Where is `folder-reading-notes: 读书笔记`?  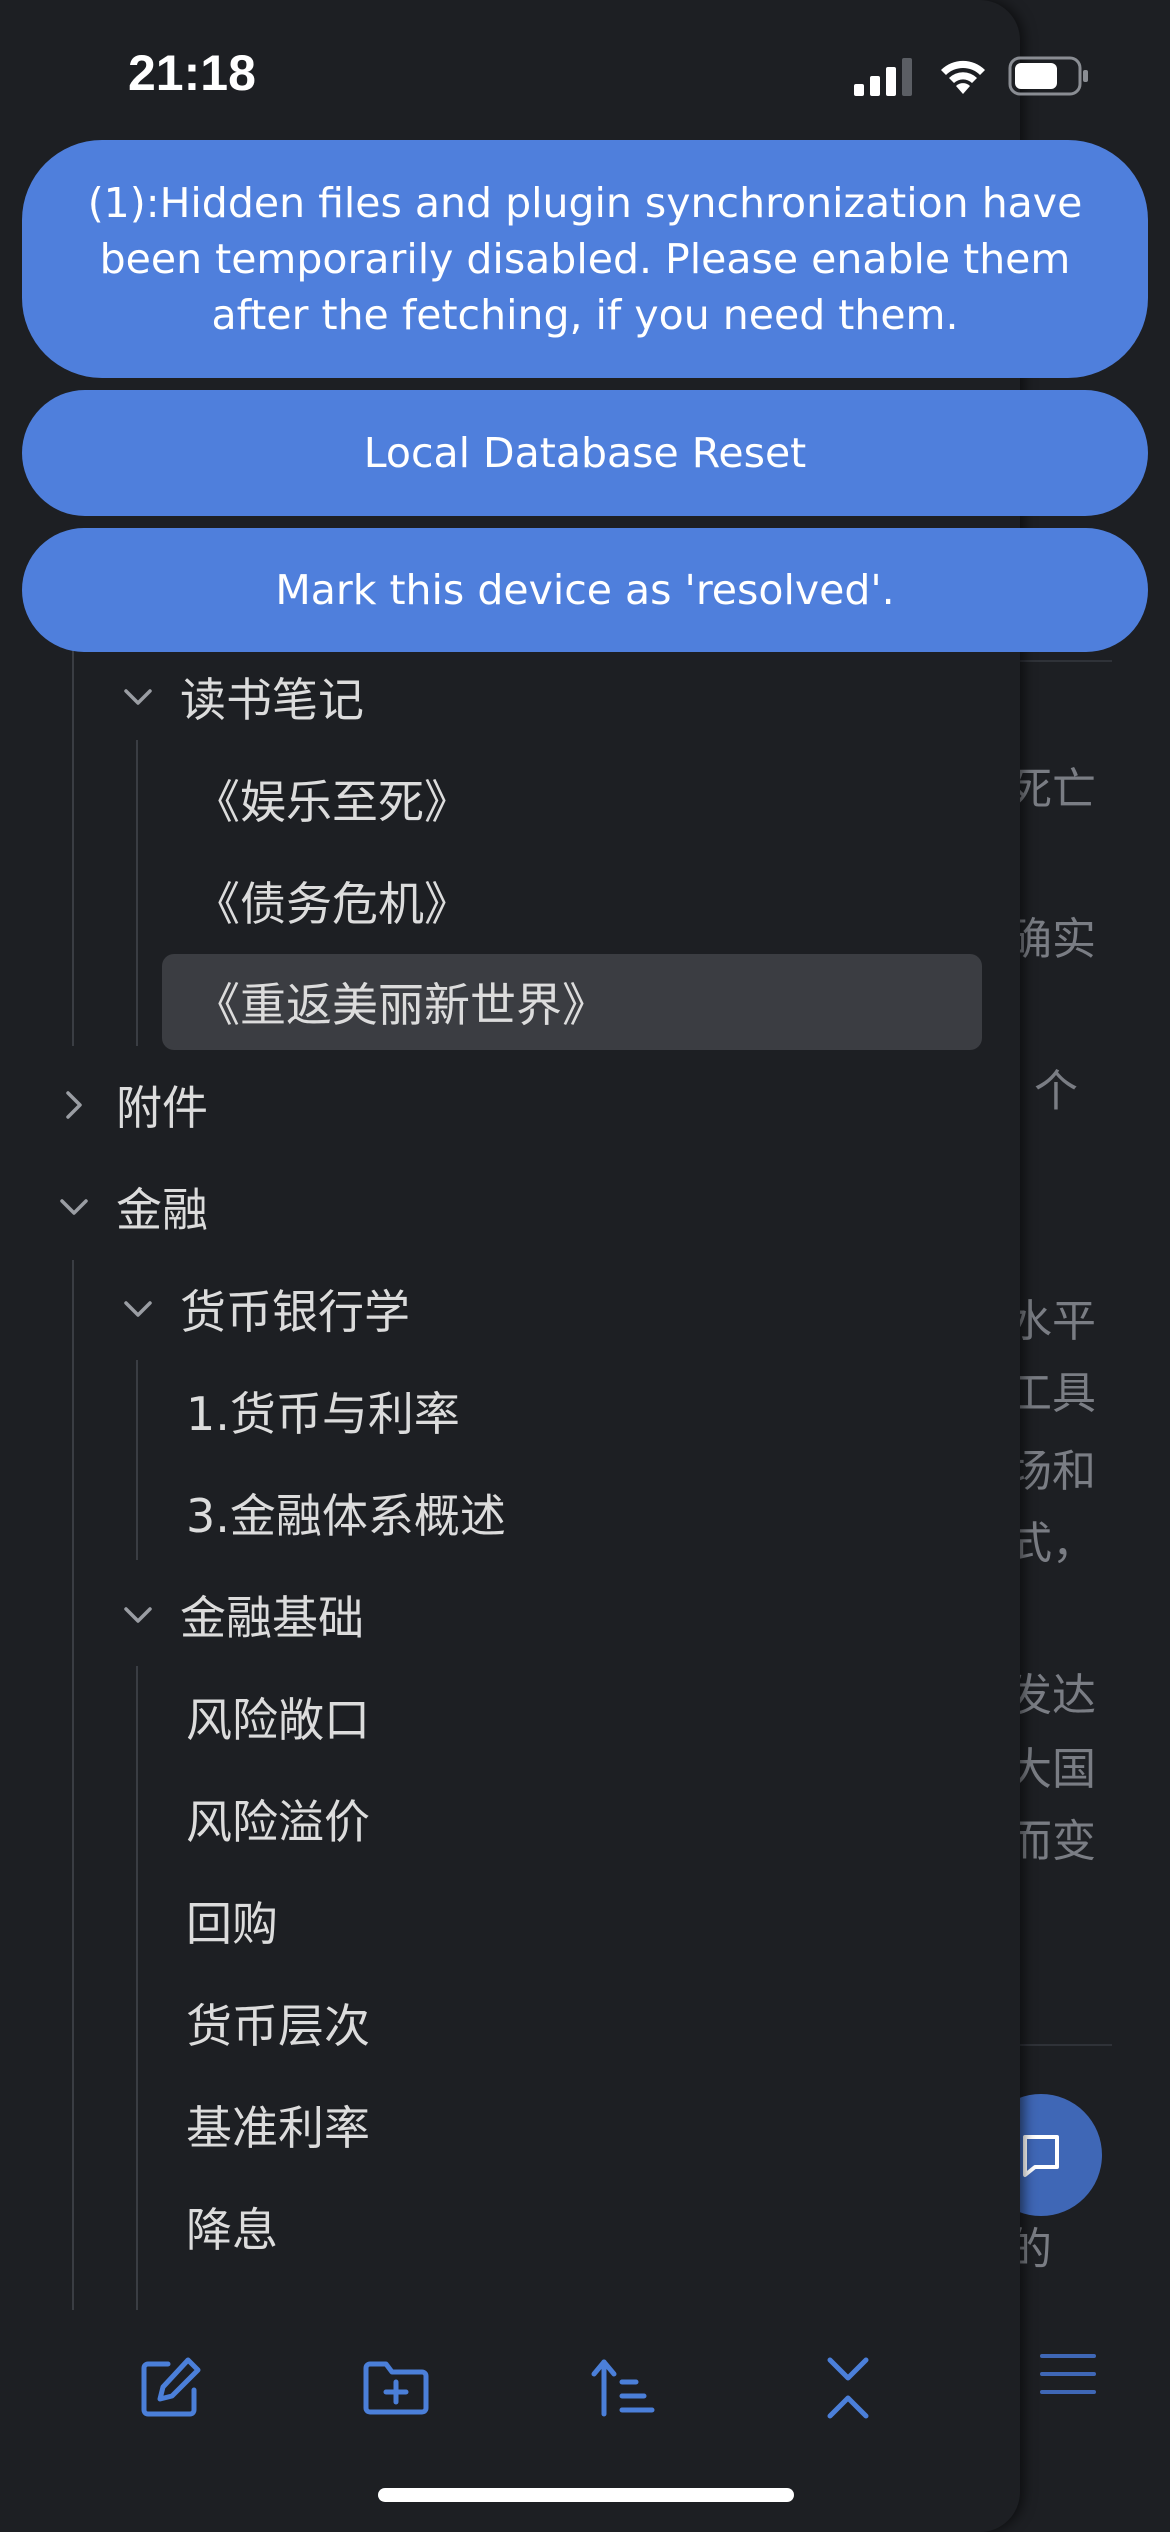 folder-reading-notes: 读书笔记 is located at coordinates (241, 697).